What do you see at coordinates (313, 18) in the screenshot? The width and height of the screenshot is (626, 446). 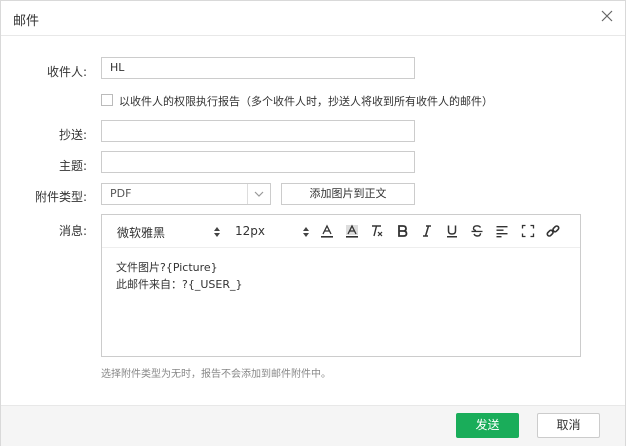 I see `dialog-header: 邮件` at bounding box center [313, 18].